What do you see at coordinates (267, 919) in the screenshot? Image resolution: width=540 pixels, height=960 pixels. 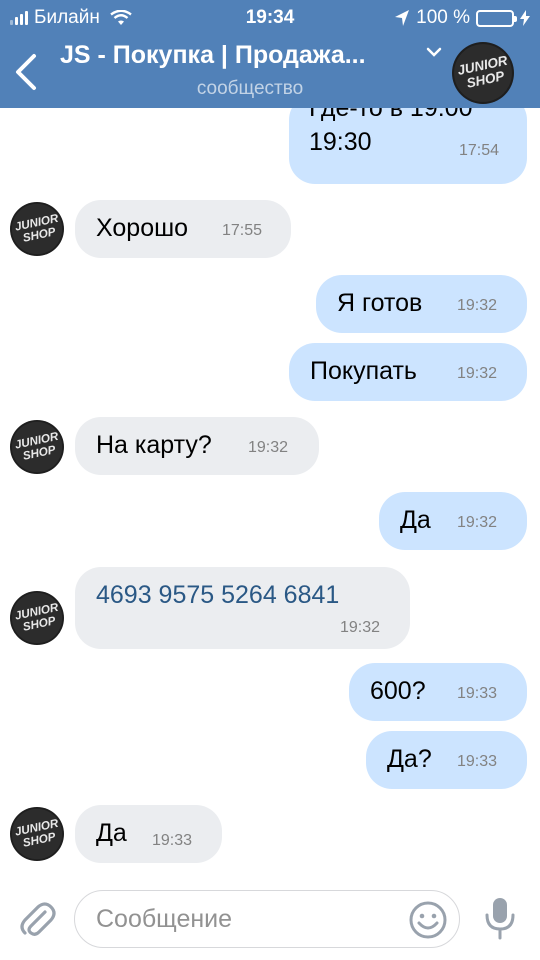 I see `message-input: Сообщение` at bounding box center [267, 919].